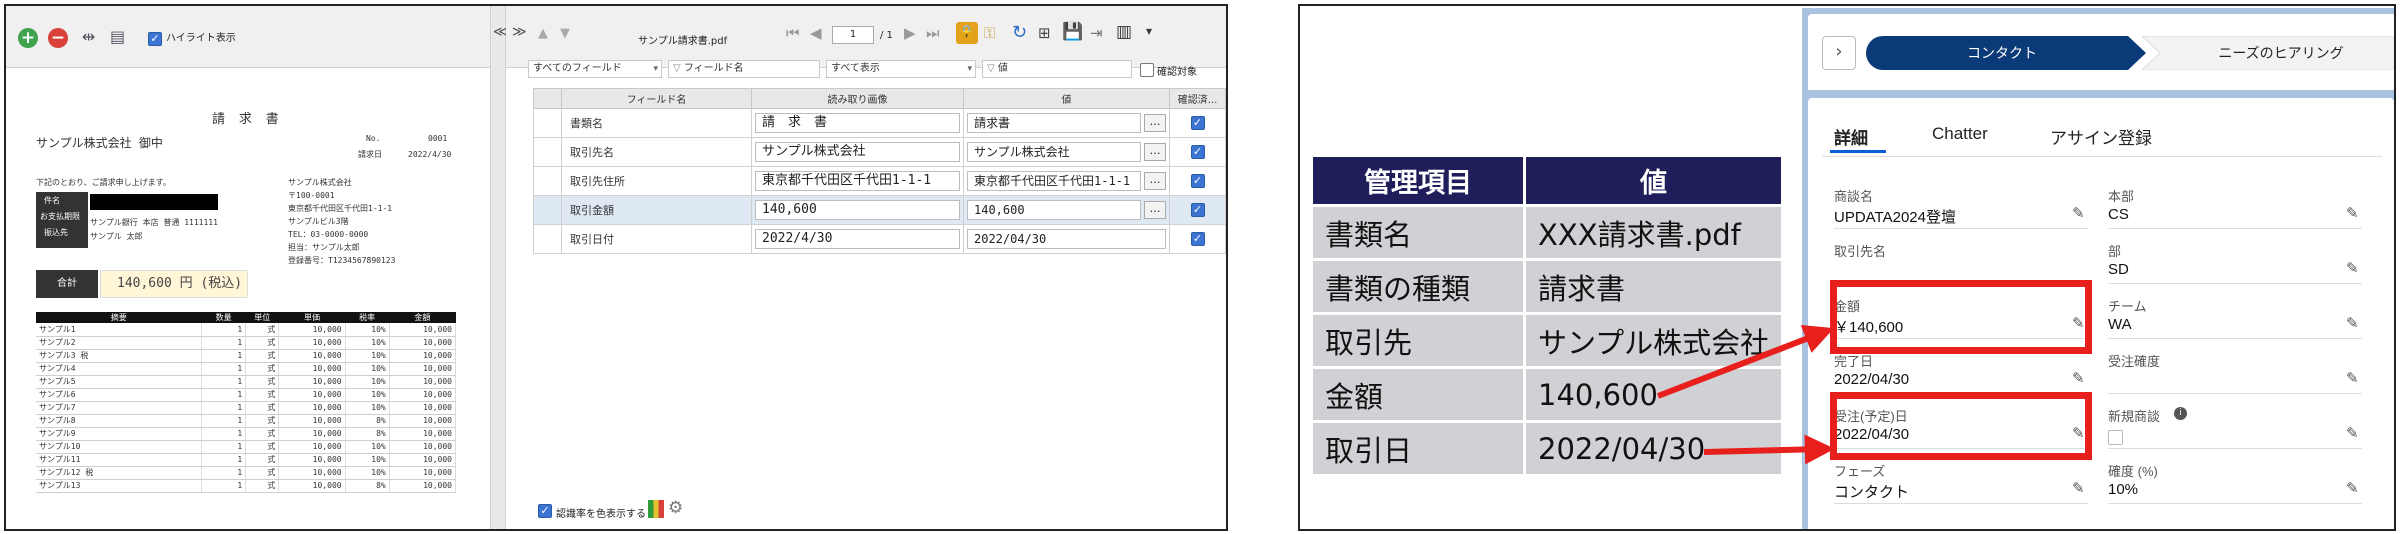 The image size is (2400, 534). What do you see at coordinates (879, 123) in the screenshot?
I see `grid-row: 書類名請 求 書請求書… ✓` at bounding box center [879, 123].